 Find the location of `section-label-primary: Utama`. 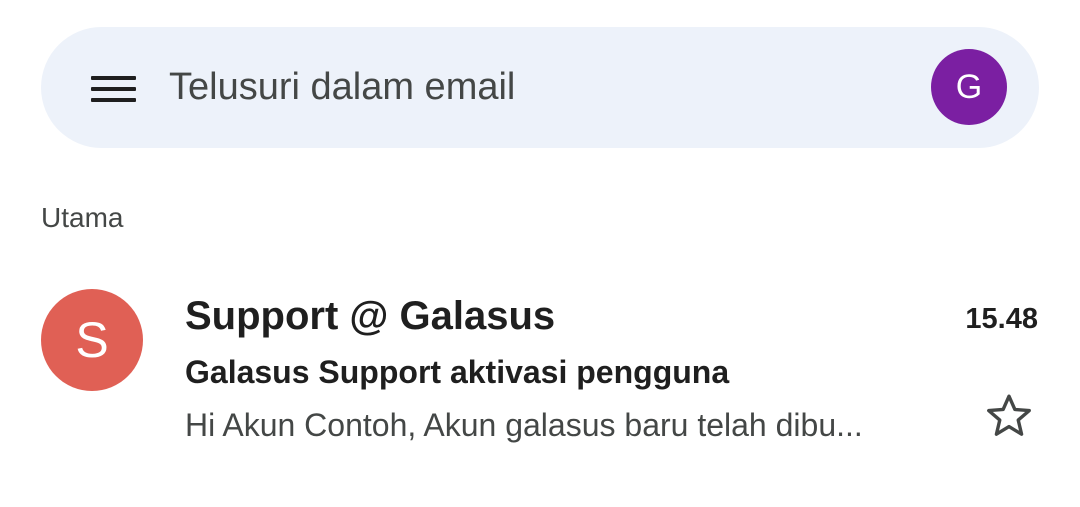

section-label-primary: Utama is located at coordinates (82, 217).